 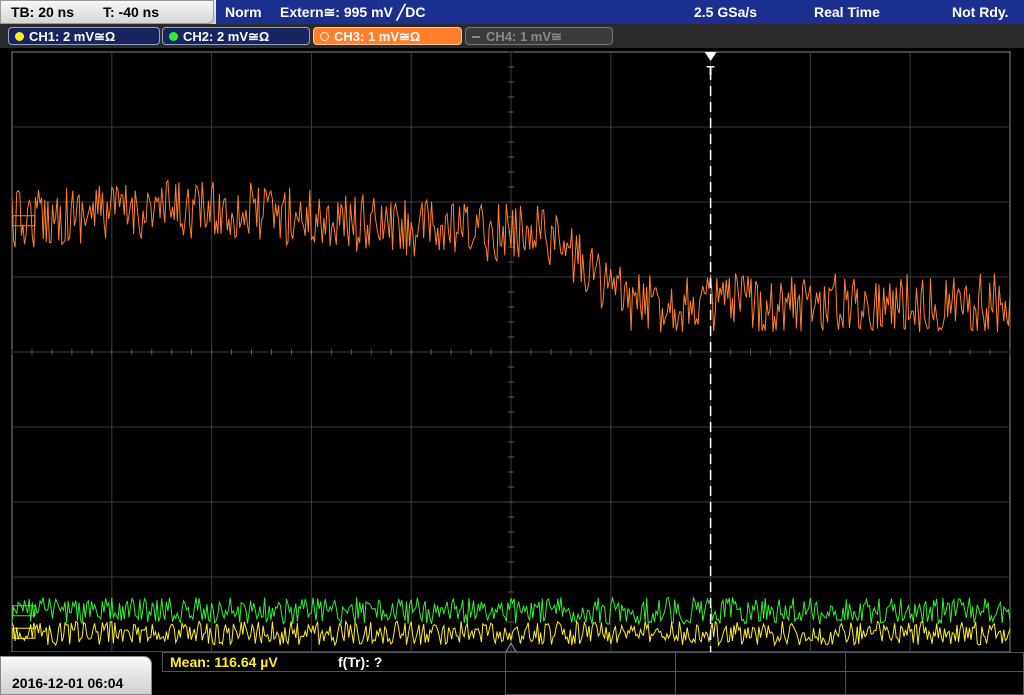 I want to click on channel-tab-ch3: CH3: 1 mV≅Ω, so click(x=387, y=36).